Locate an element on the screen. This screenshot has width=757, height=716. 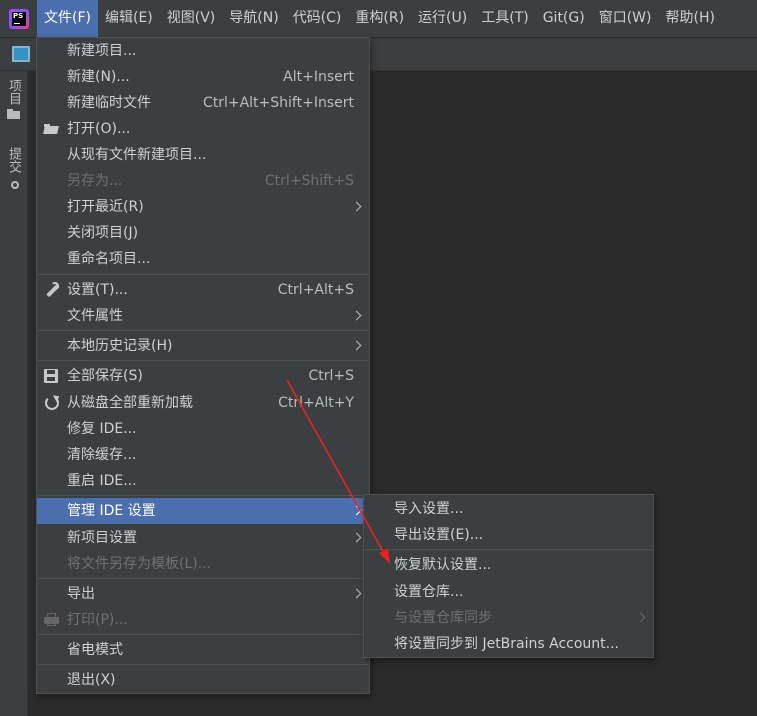
tool-tab-project: 项目 is located at coordinates (13, 99).